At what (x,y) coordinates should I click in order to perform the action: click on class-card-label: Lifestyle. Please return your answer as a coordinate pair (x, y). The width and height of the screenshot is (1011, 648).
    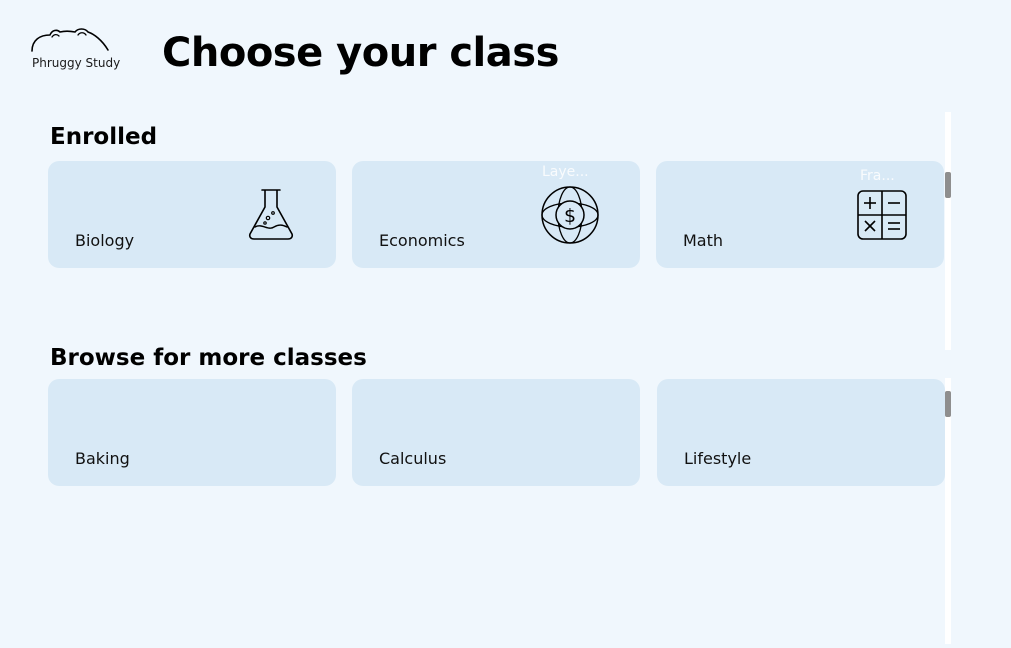
    Looking at the image, I should click on (718, 458).